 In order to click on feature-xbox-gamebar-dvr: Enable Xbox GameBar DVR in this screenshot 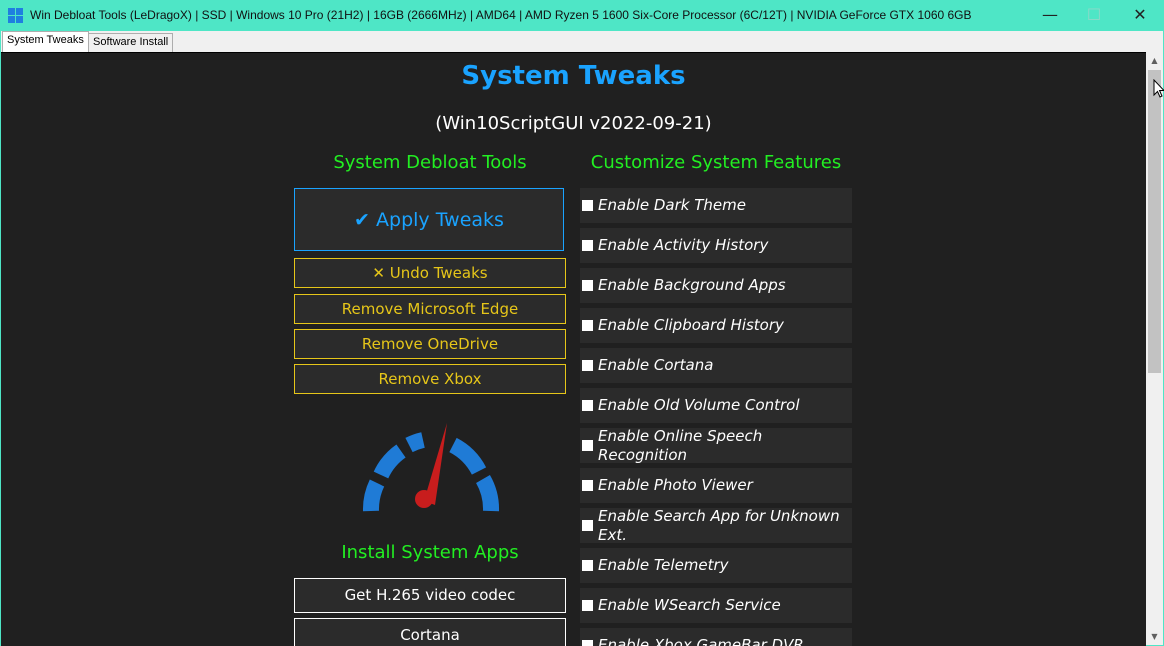, I will do `click(716, 637)`.